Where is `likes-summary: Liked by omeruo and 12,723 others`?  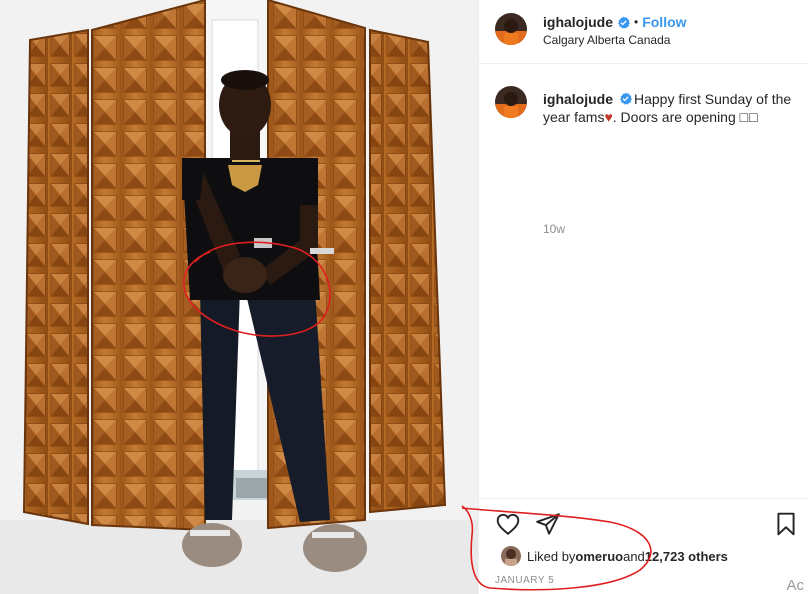
likes-summary: Liked by omeruo and 12,723 others is located at coordinates (614, 556).